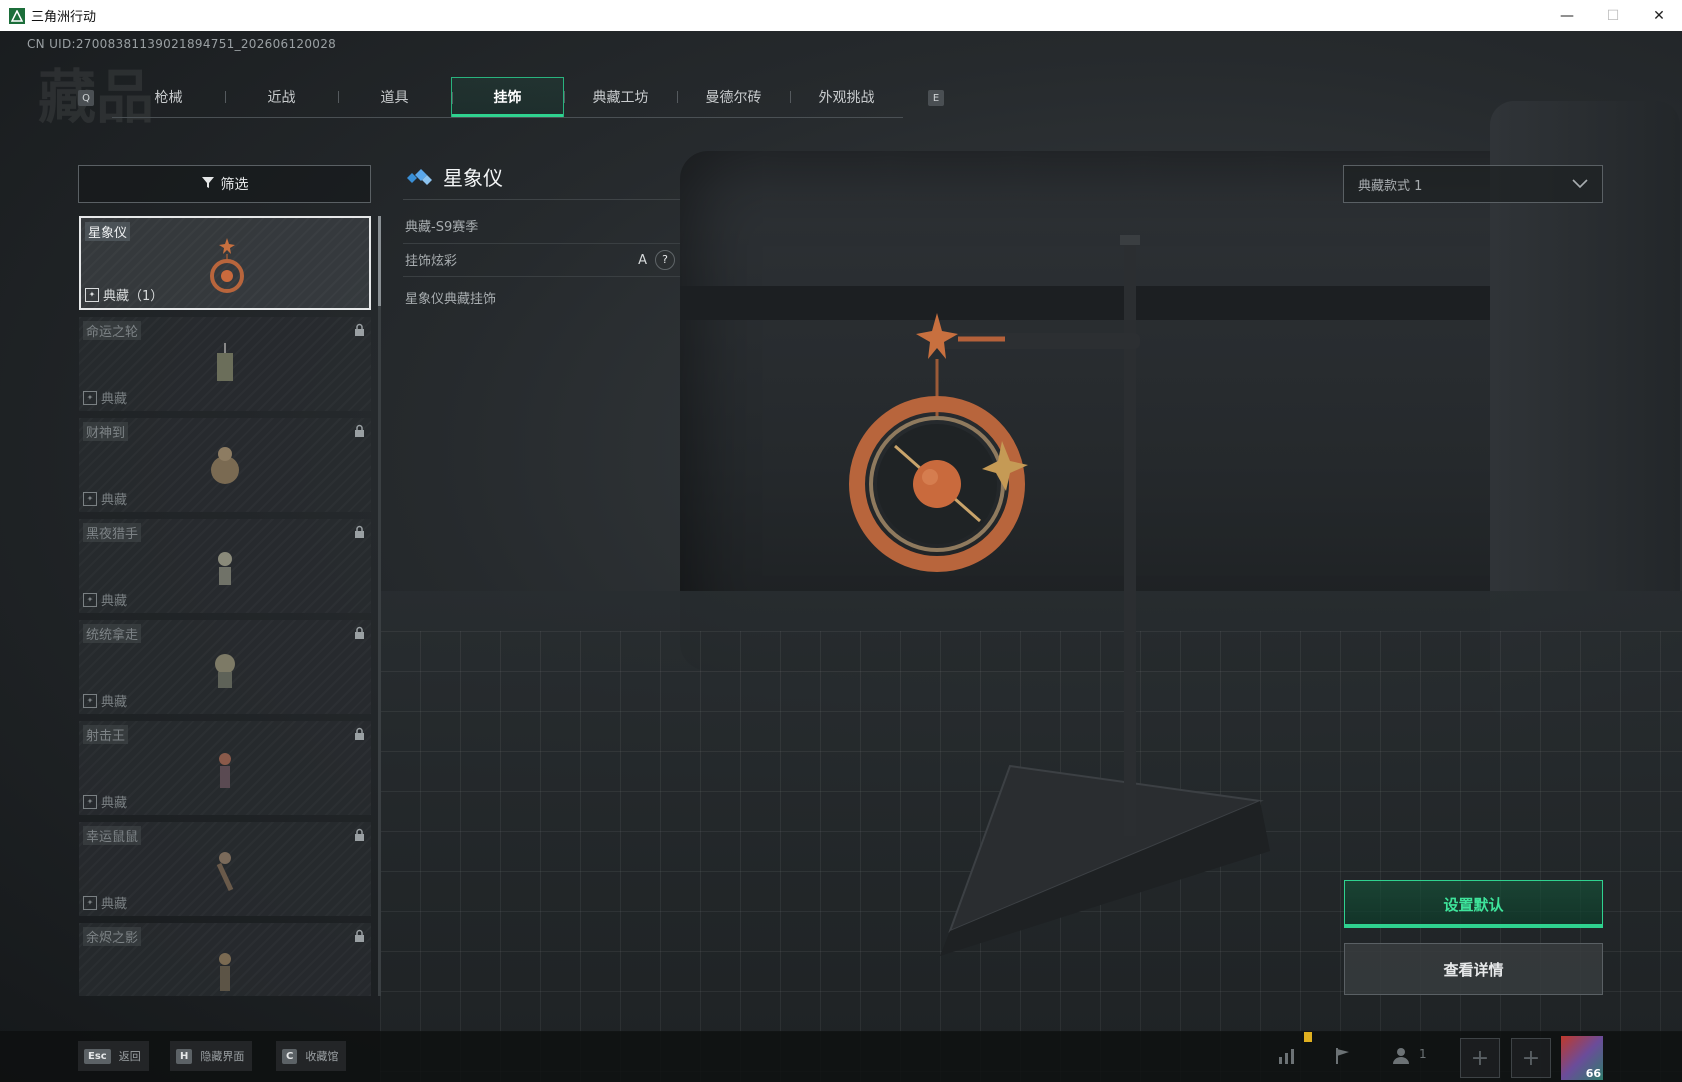  What do you see at coordinates (379, 606) in the screenshot?
I see `charm-list-scrollbar` at bounding box center [379, 606].